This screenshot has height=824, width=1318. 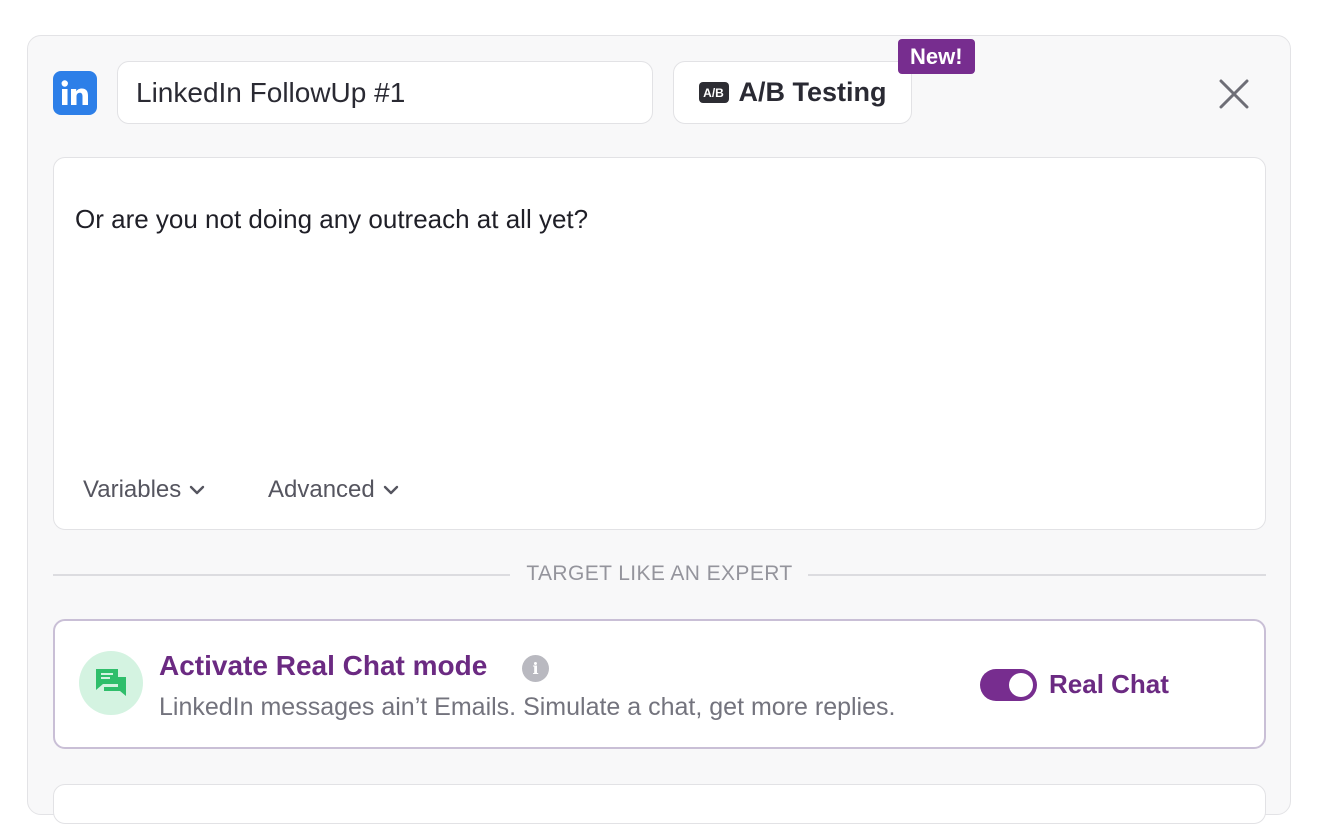 I want to click on ab-testing-button: A/B A/B Testing, so click(x=792, y=92).